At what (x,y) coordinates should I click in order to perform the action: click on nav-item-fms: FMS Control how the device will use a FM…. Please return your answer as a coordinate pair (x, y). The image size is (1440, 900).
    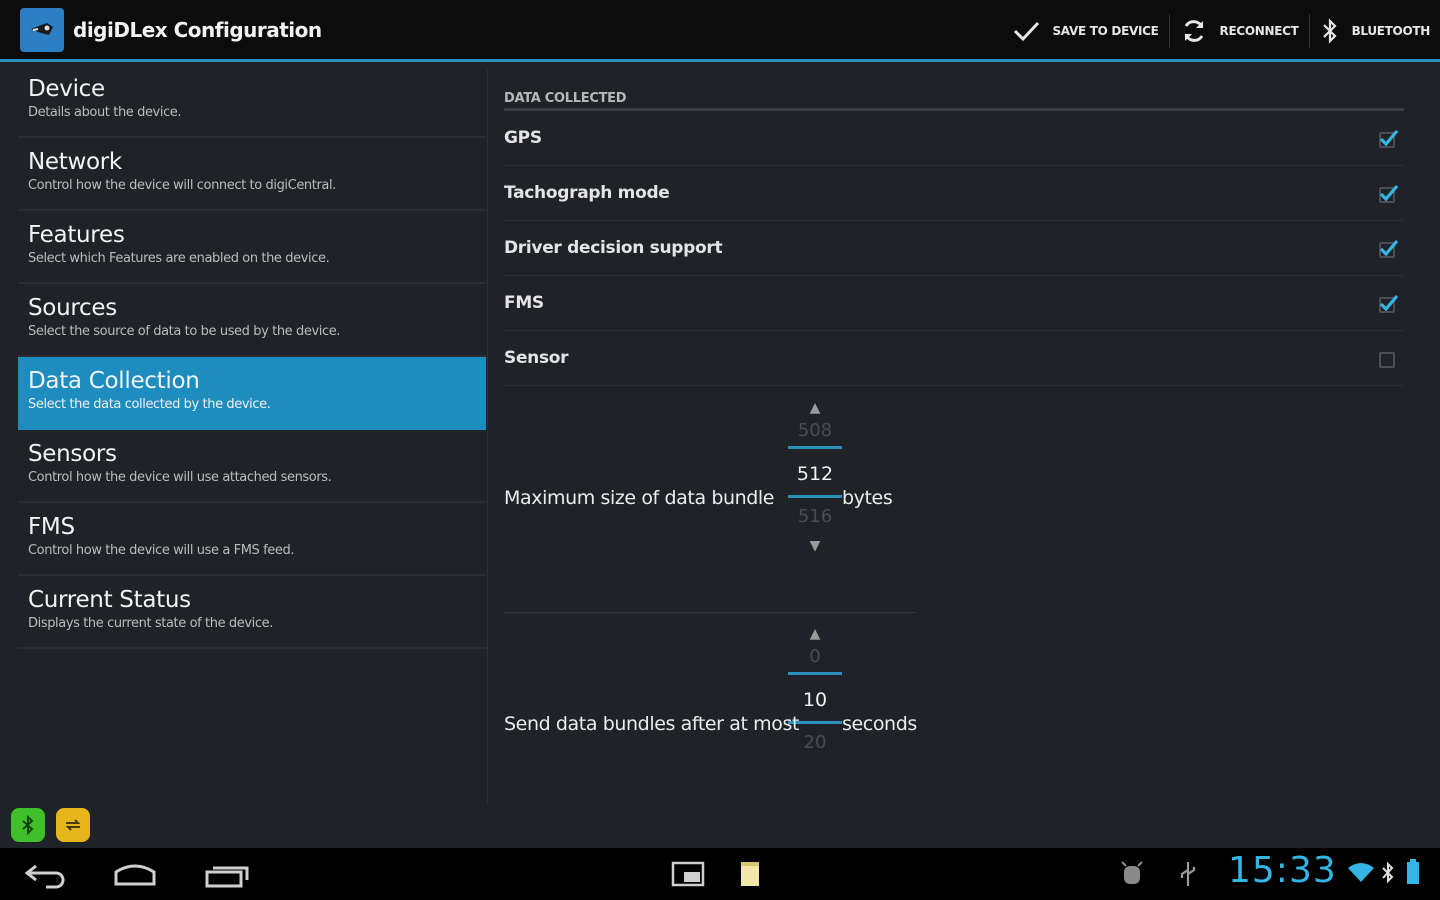
    Looking at the image, I should click on (252, 539).